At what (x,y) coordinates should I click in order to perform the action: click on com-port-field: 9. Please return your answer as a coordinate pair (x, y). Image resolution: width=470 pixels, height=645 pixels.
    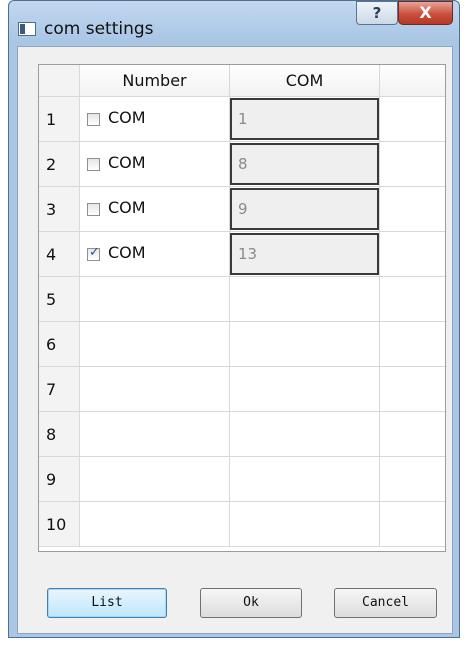
    Looking at the image, I should click on (304, 209).